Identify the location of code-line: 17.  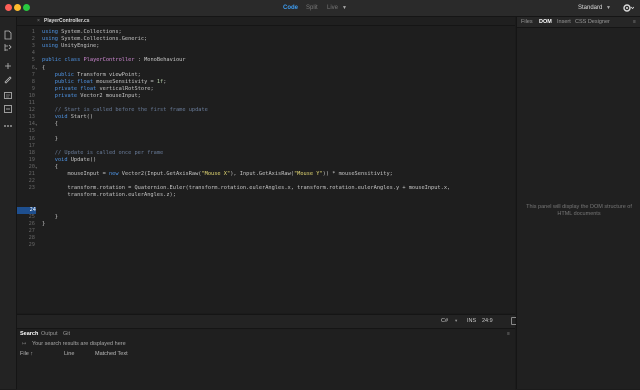
(266, 146).